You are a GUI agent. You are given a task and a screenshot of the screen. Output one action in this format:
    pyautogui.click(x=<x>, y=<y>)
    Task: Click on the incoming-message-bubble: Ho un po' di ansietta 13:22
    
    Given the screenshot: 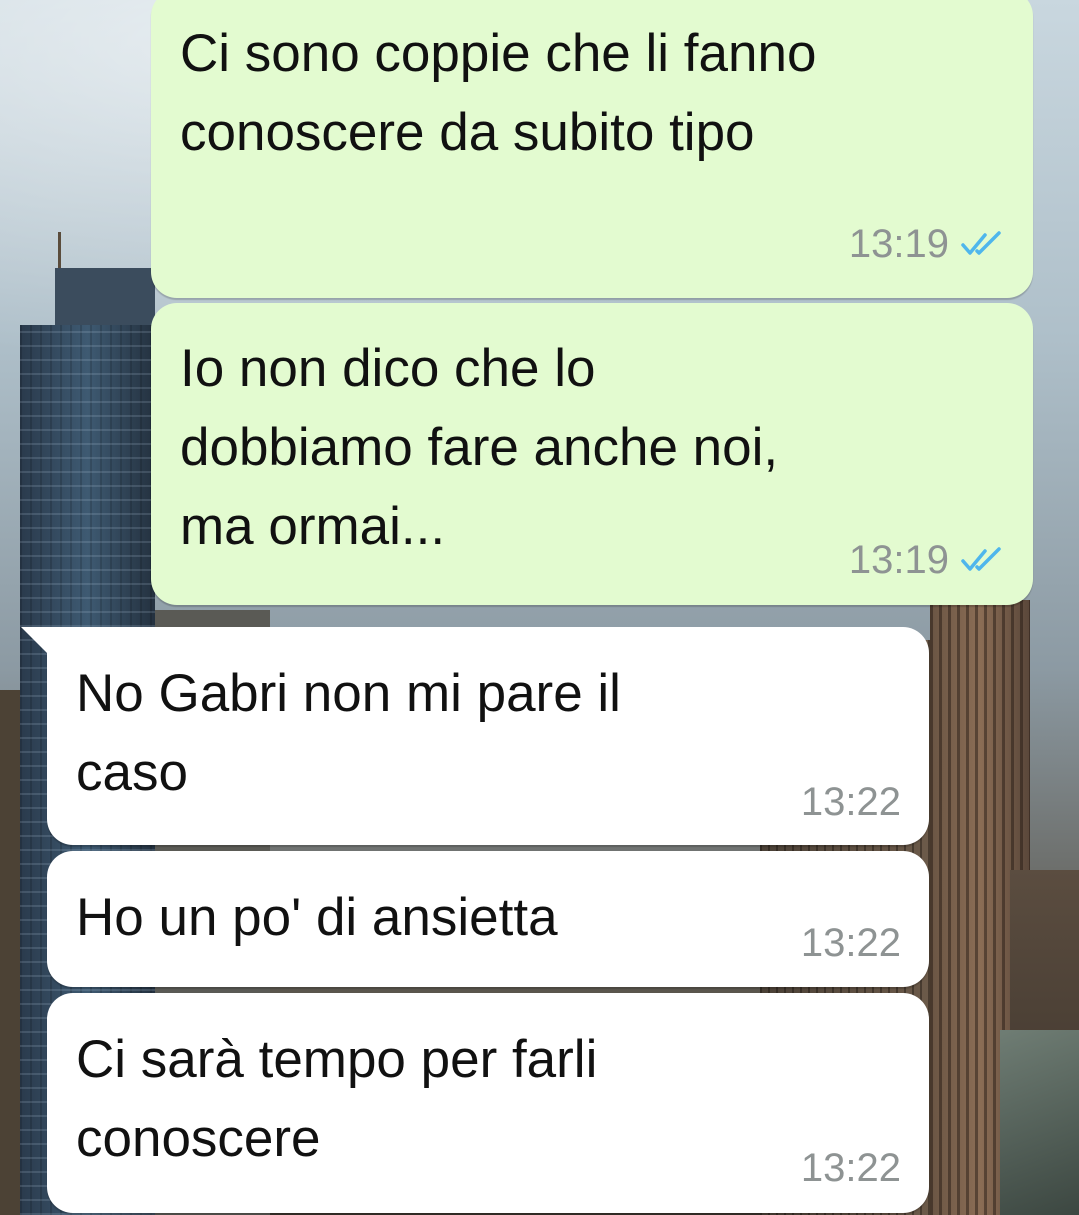 What is the action you would take?
    pyautogui.click(x=488, y=919)
    